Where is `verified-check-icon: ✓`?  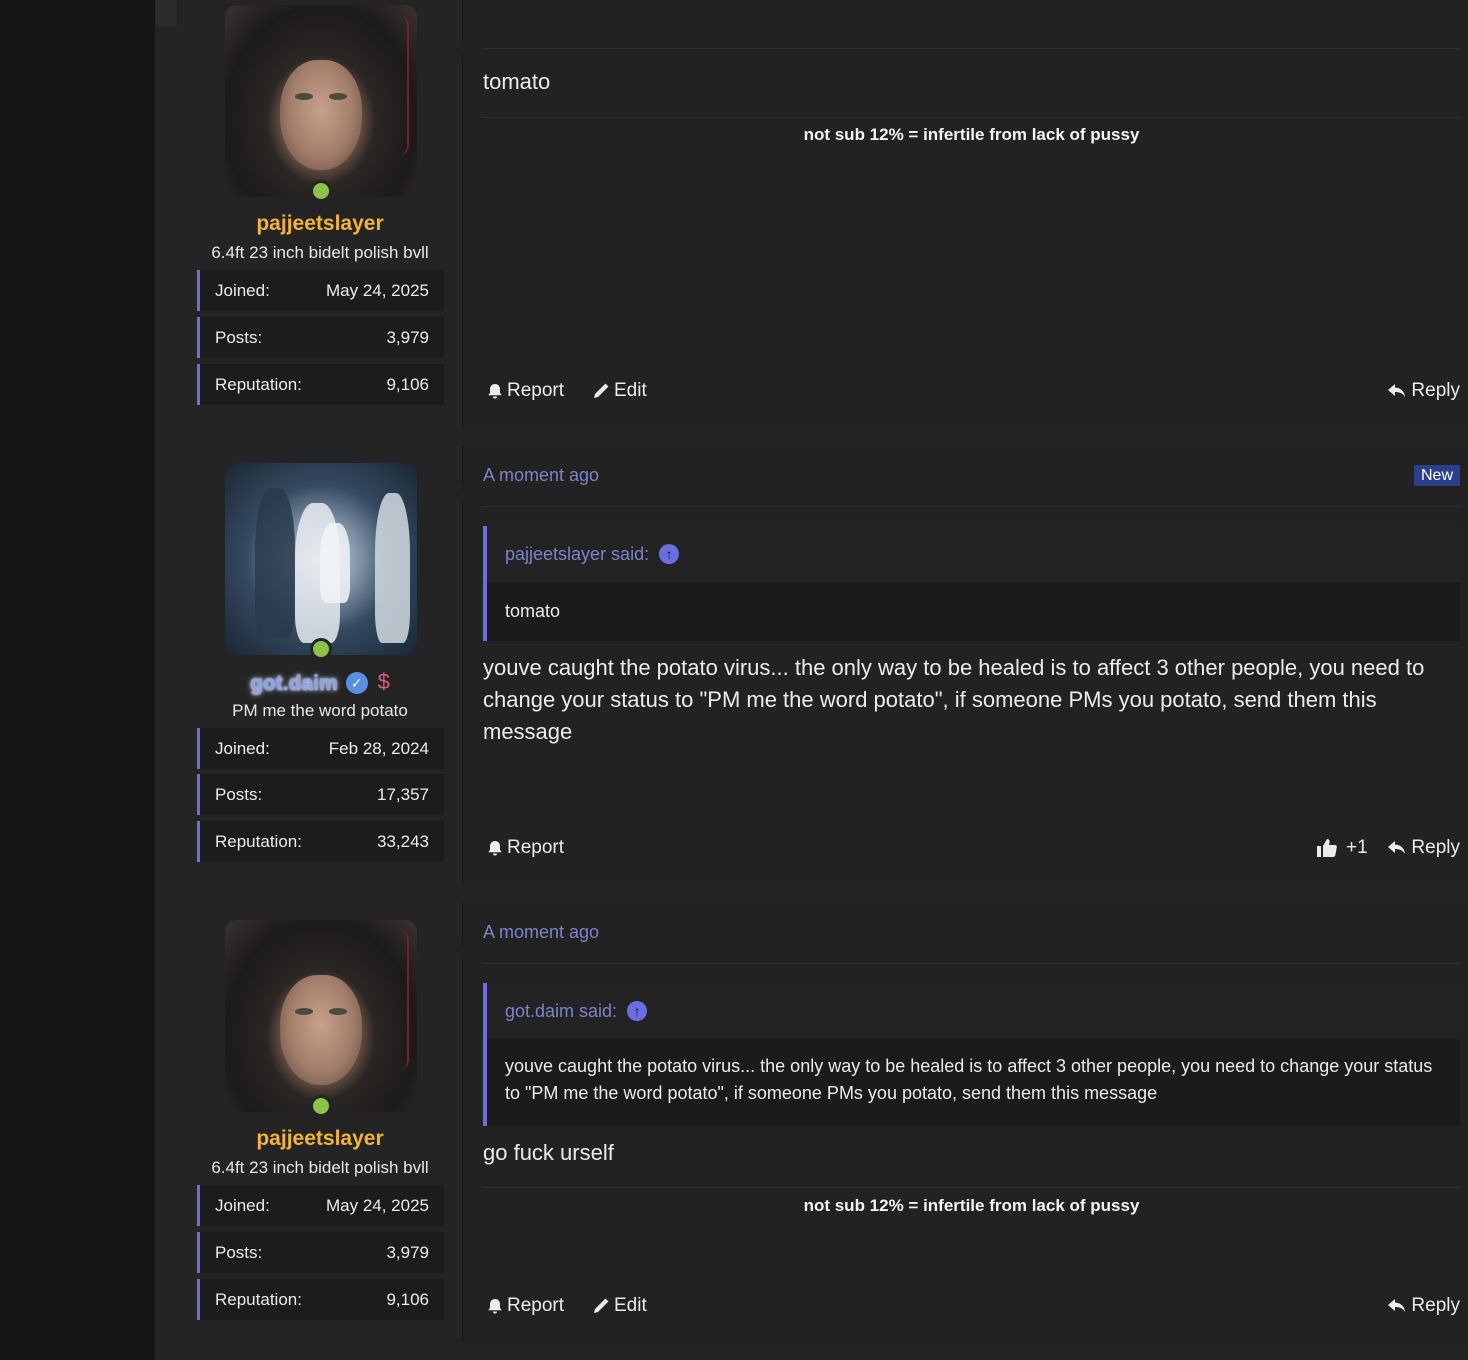
verified-check-icon: ✓ is located at coordinates (356, 683).